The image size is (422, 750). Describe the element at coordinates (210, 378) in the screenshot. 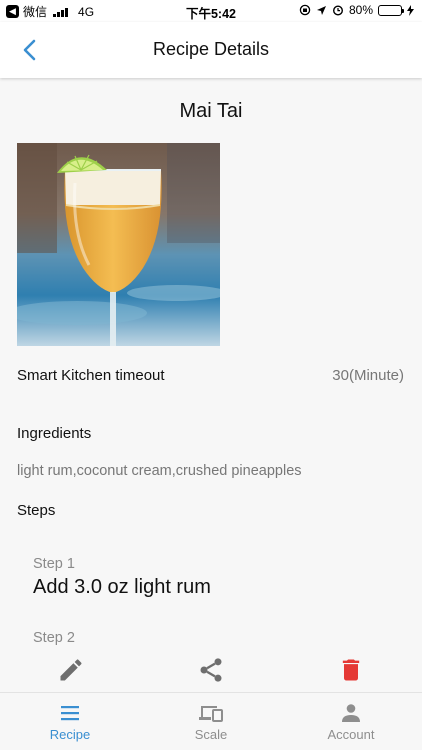

I see `timeout-row: Smart Kitchen timeout 30(Minute)` at that location.